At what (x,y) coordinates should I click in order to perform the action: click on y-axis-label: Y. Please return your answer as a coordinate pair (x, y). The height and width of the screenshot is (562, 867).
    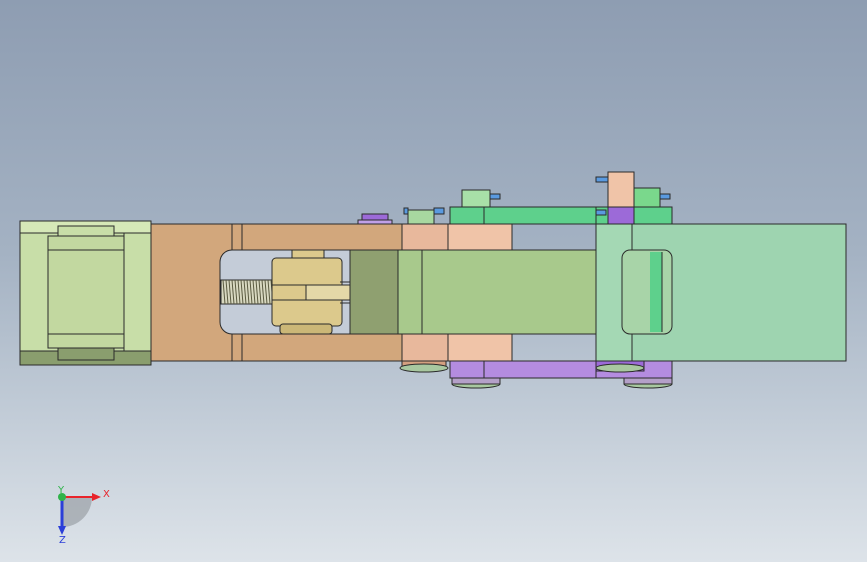
    Looking at the image, I should click on (61, 490).